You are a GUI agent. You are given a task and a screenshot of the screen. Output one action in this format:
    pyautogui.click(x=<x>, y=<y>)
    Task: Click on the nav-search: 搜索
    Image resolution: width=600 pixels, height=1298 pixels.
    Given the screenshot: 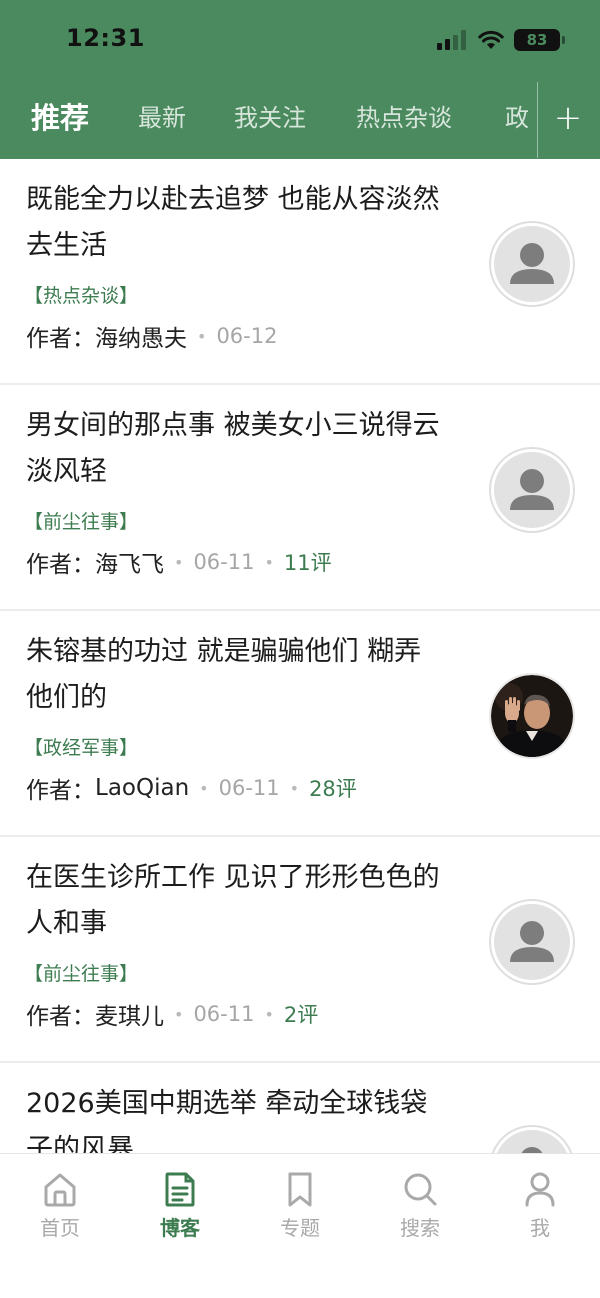 What is the action you would take?
    pyautogui.click(x=420, y=1210)
    